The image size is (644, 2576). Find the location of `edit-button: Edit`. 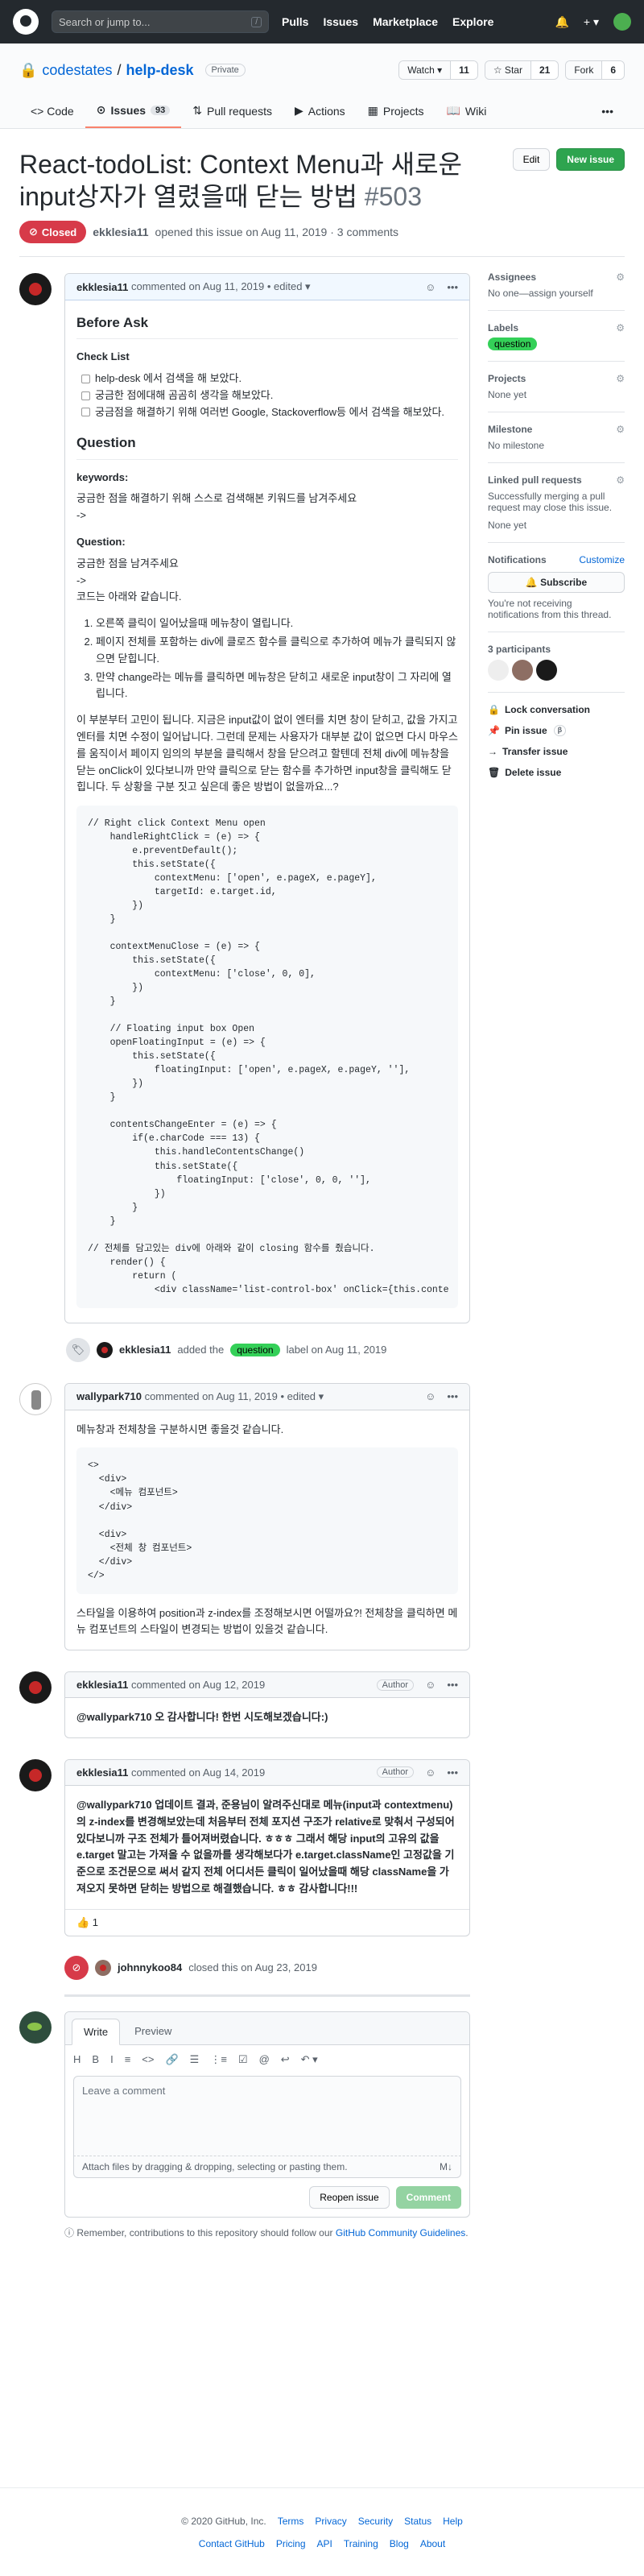

edit-button: Edit is located at coordinates (531, 159).